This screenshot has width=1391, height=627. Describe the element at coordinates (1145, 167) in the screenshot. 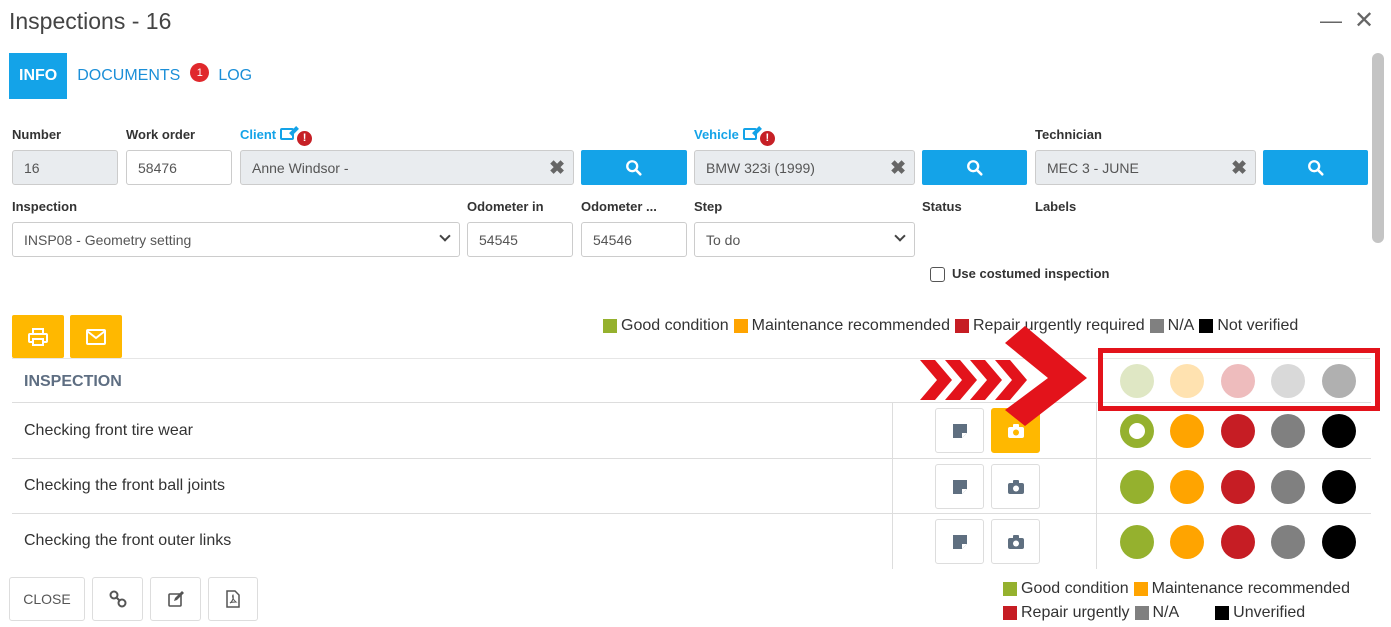

I see `technician-field: MEC 3 - JUNE ✖` at that location.